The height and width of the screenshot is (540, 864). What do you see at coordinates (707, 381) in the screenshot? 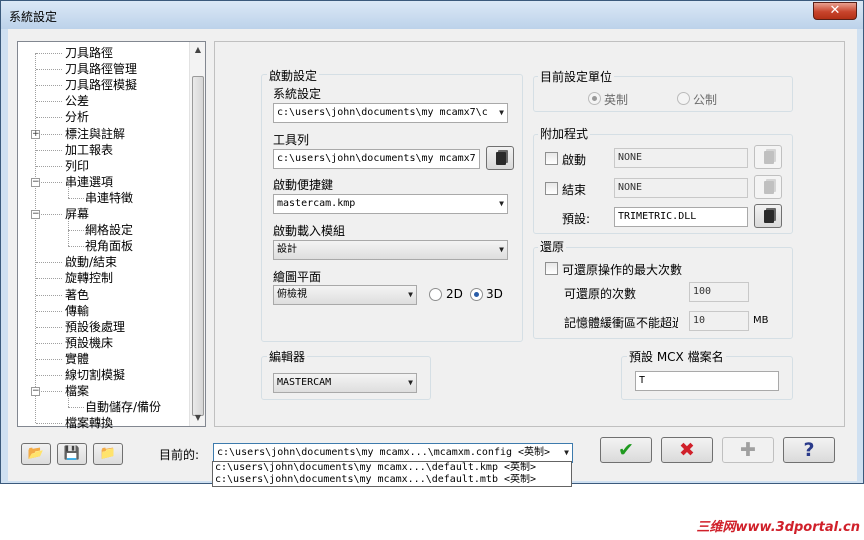
I see `mcx-filename-field: T` at bounding box center [707, 381].